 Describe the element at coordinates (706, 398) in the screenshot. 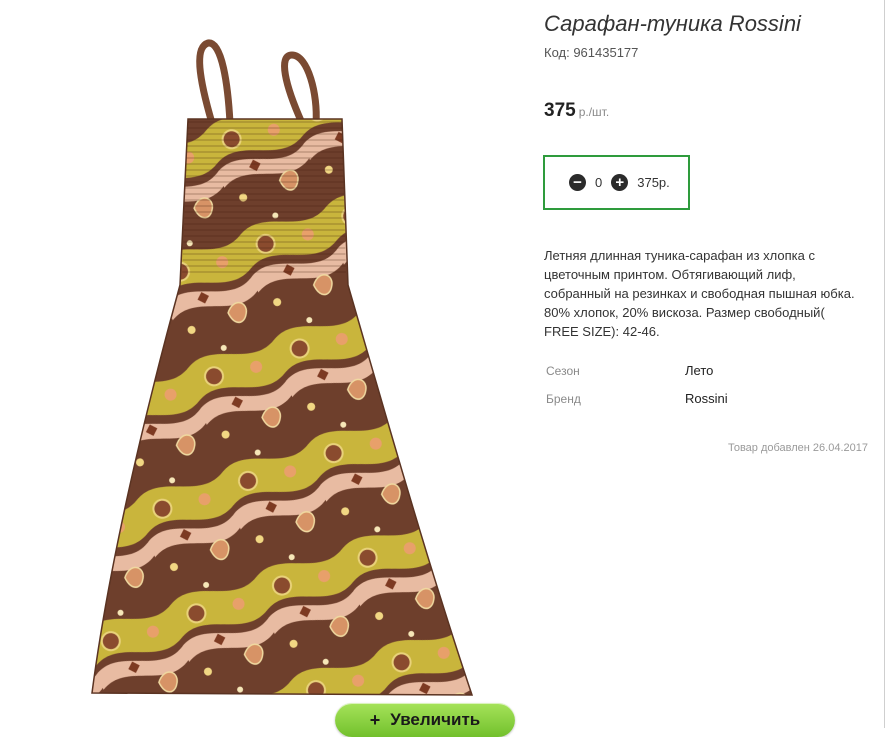

I see `property-value: Rossini` at that location.